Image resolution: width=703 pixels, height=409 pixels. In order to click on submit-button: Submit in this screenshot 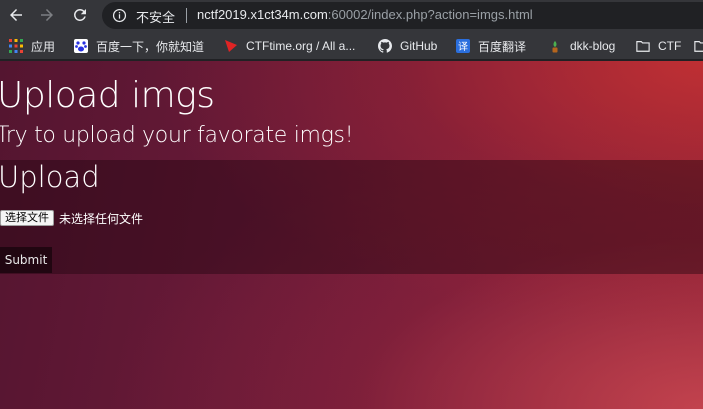, I will do `click(26, 260)`.